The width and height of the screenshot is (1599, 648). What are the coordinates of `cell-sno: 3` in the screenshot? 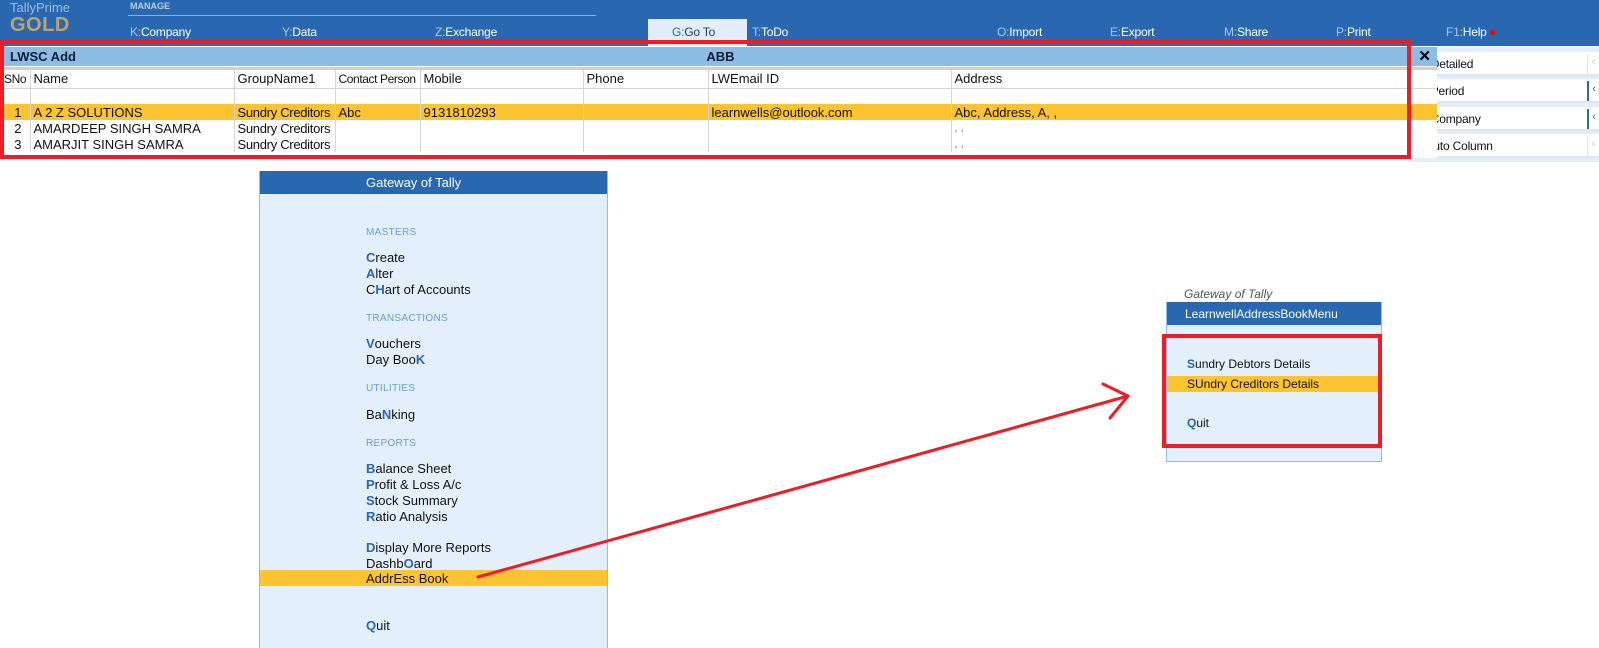 It's located at (17, 144).